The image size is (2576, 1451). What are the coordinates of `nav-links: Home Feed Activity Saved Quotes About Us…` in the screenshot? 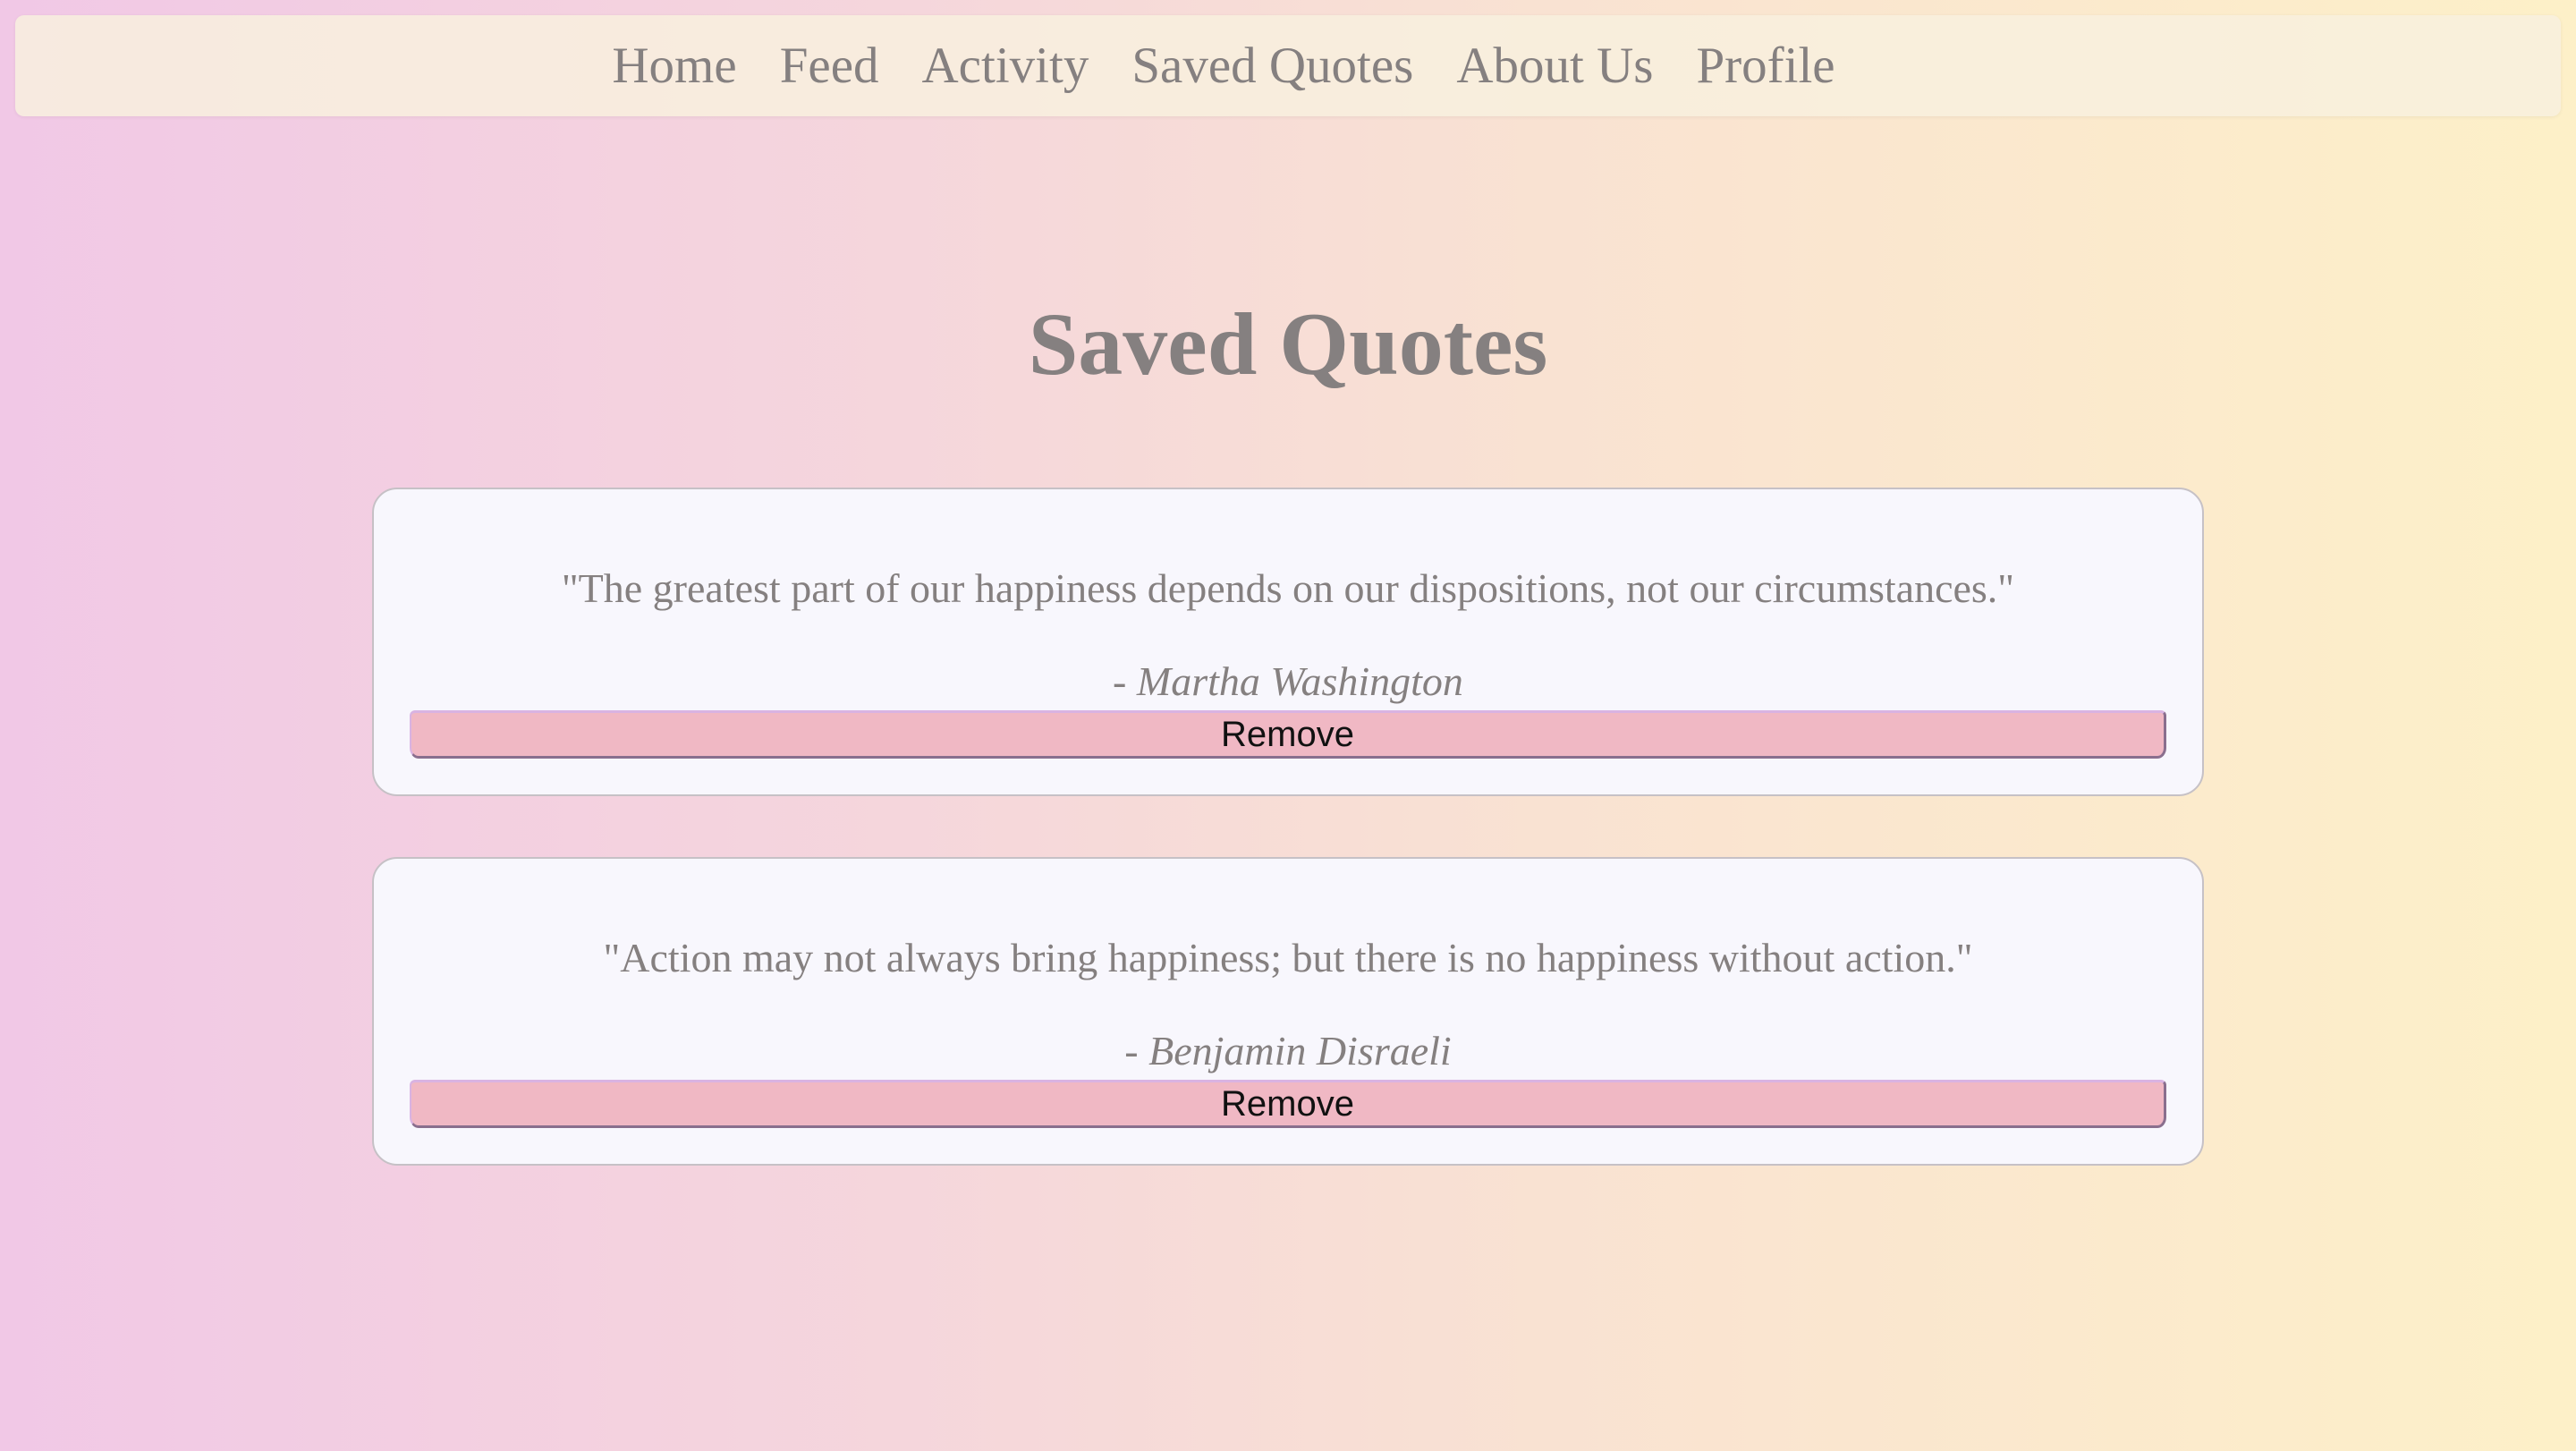 It's located at (1223, 65).